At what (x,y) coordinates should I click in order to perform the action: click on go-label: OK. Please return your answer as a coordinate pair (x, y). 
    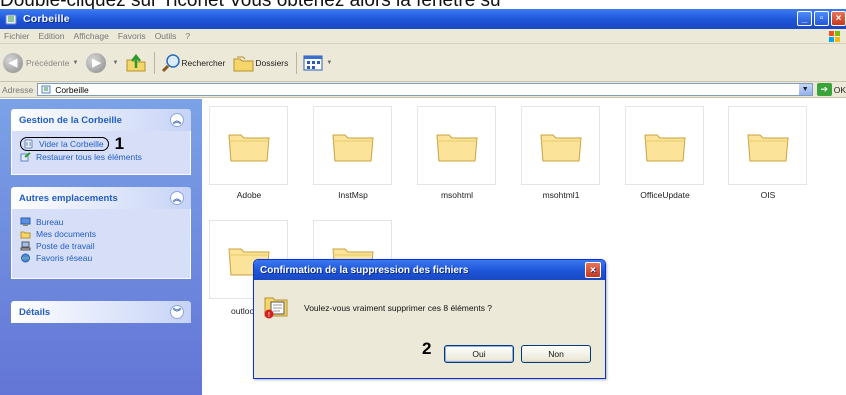
    Looking at the image, I should click on (839, 89).